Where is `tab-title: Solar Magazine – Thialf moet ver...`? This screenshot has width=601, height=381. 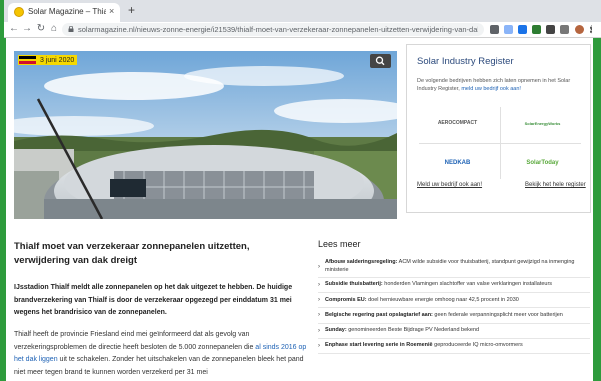 tab-title: Solar Magazine – Thialf moet ver... is located at coordinates (67, 11).